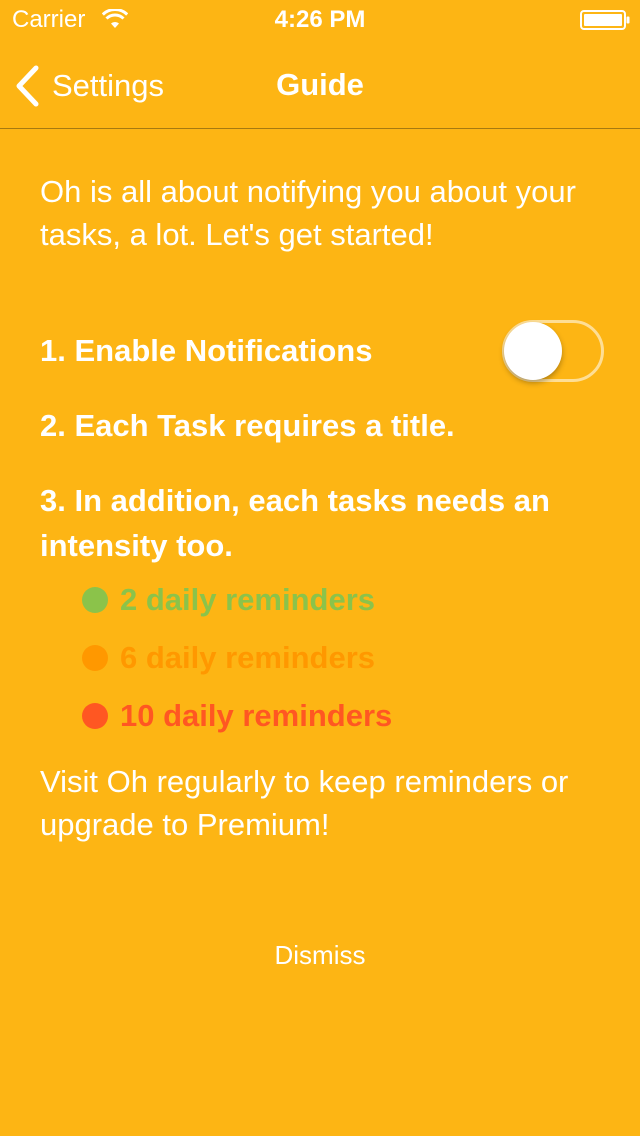  I want to click on intensity-low: 2 daily reminders, so click(228, 600).